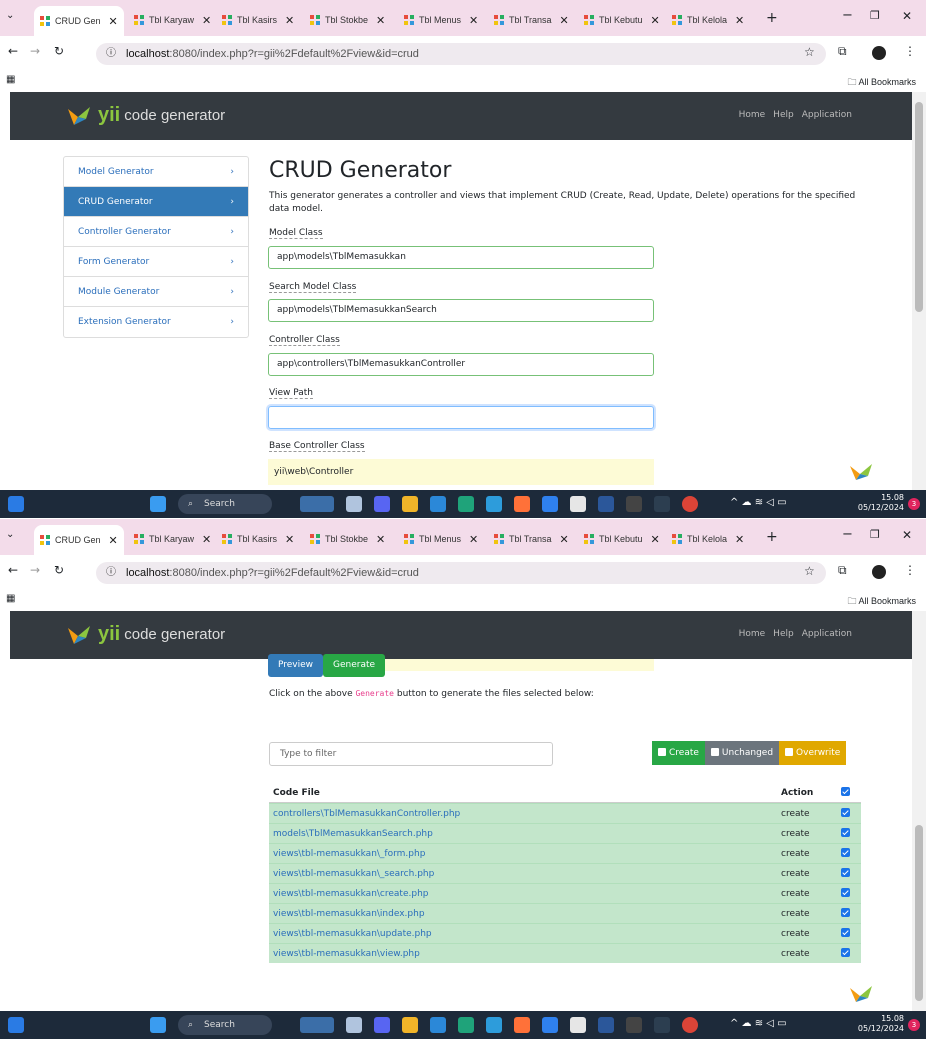 This screenshot has height=1039, width=926. I want to click on task-view-icon, so click(354, 1025).